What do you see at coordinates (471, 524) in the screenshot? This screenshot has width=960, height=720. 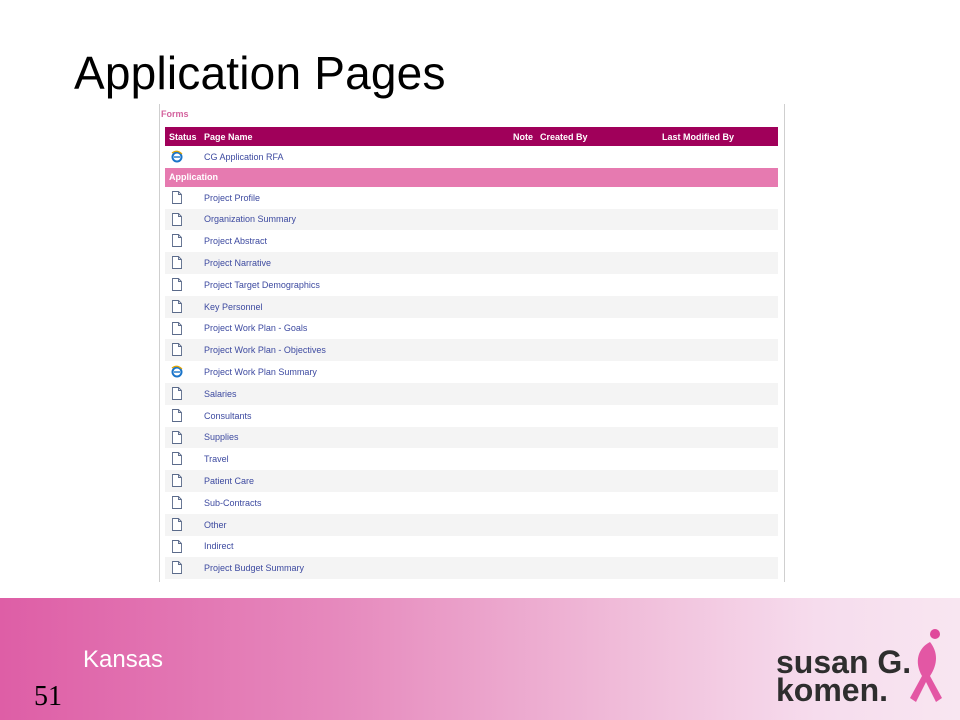 I see `table-row: Other` at bounding box center [471, 524].